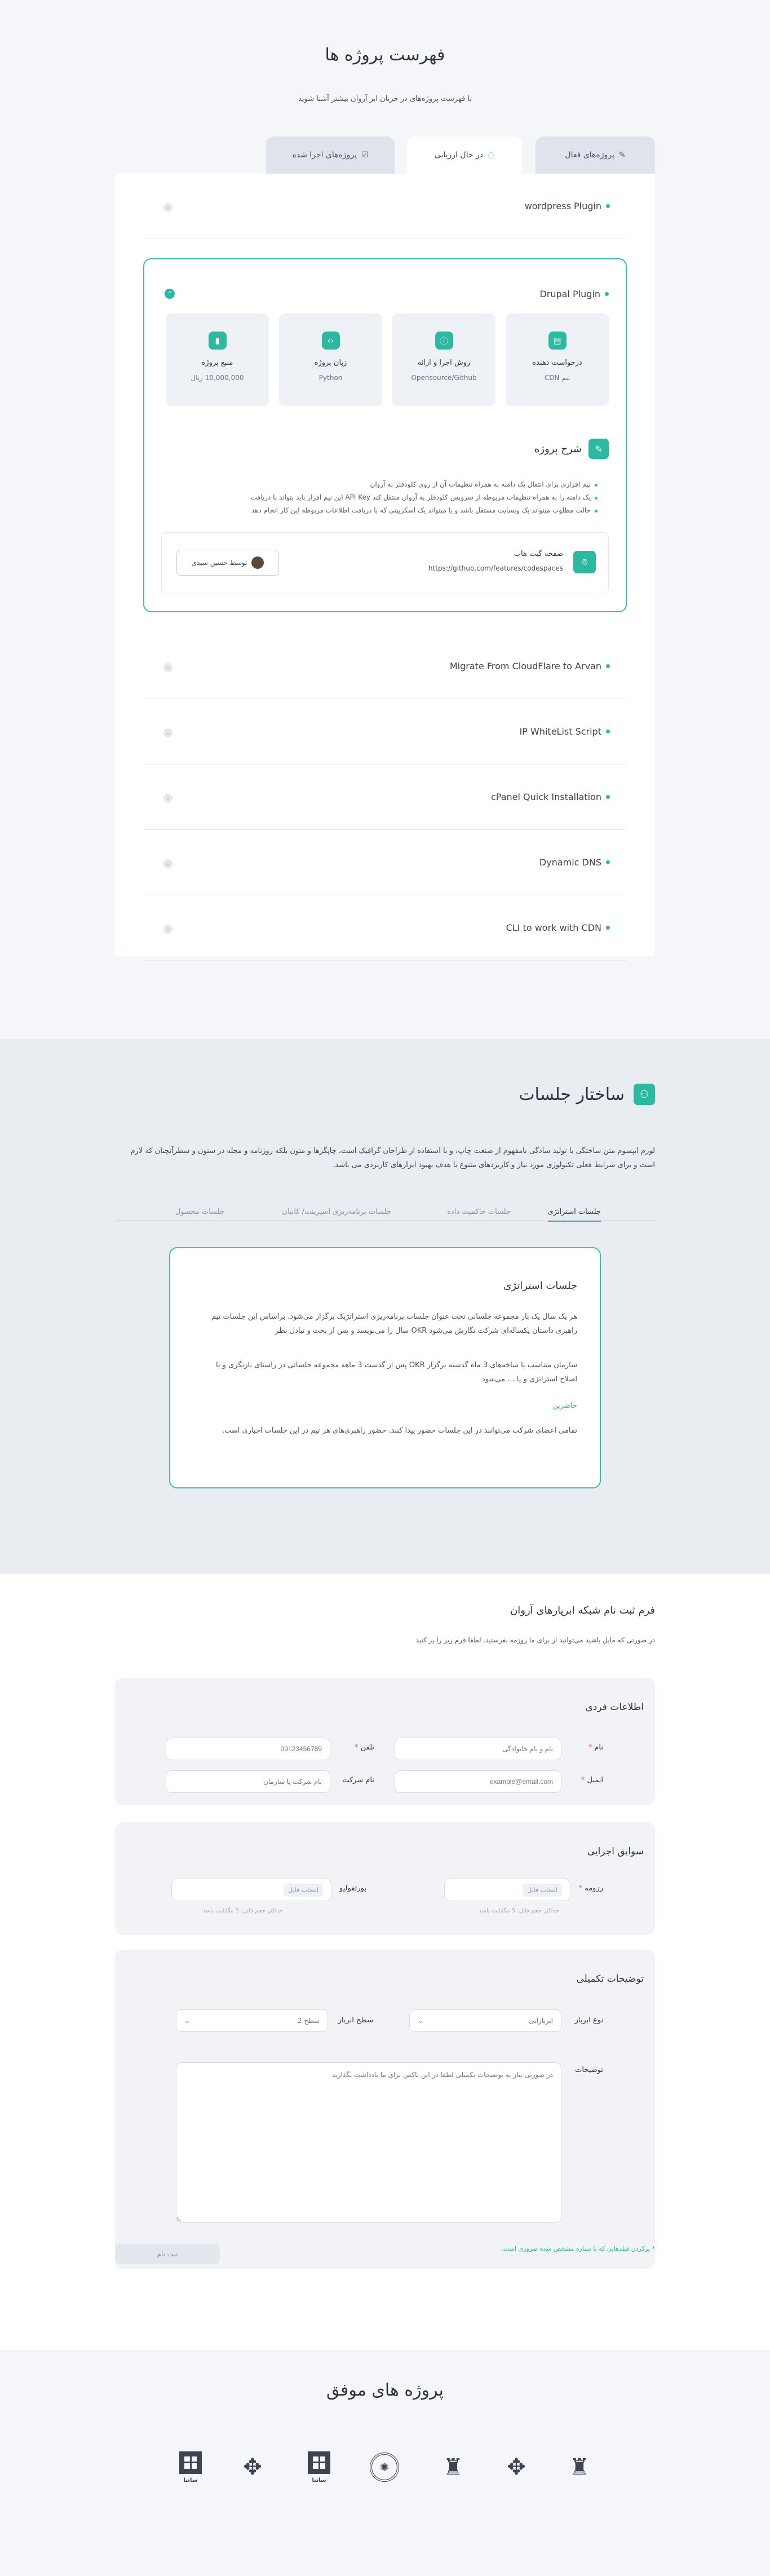  I want to click on author-button: توسط حسین سیدی, so click(228, 563).